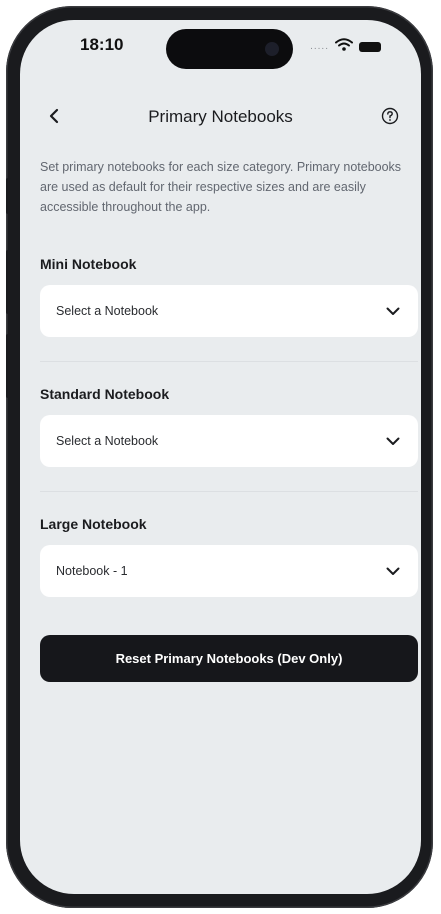 The image size is (441, 914). I want to click on wifi-icon, so click(344, 47).